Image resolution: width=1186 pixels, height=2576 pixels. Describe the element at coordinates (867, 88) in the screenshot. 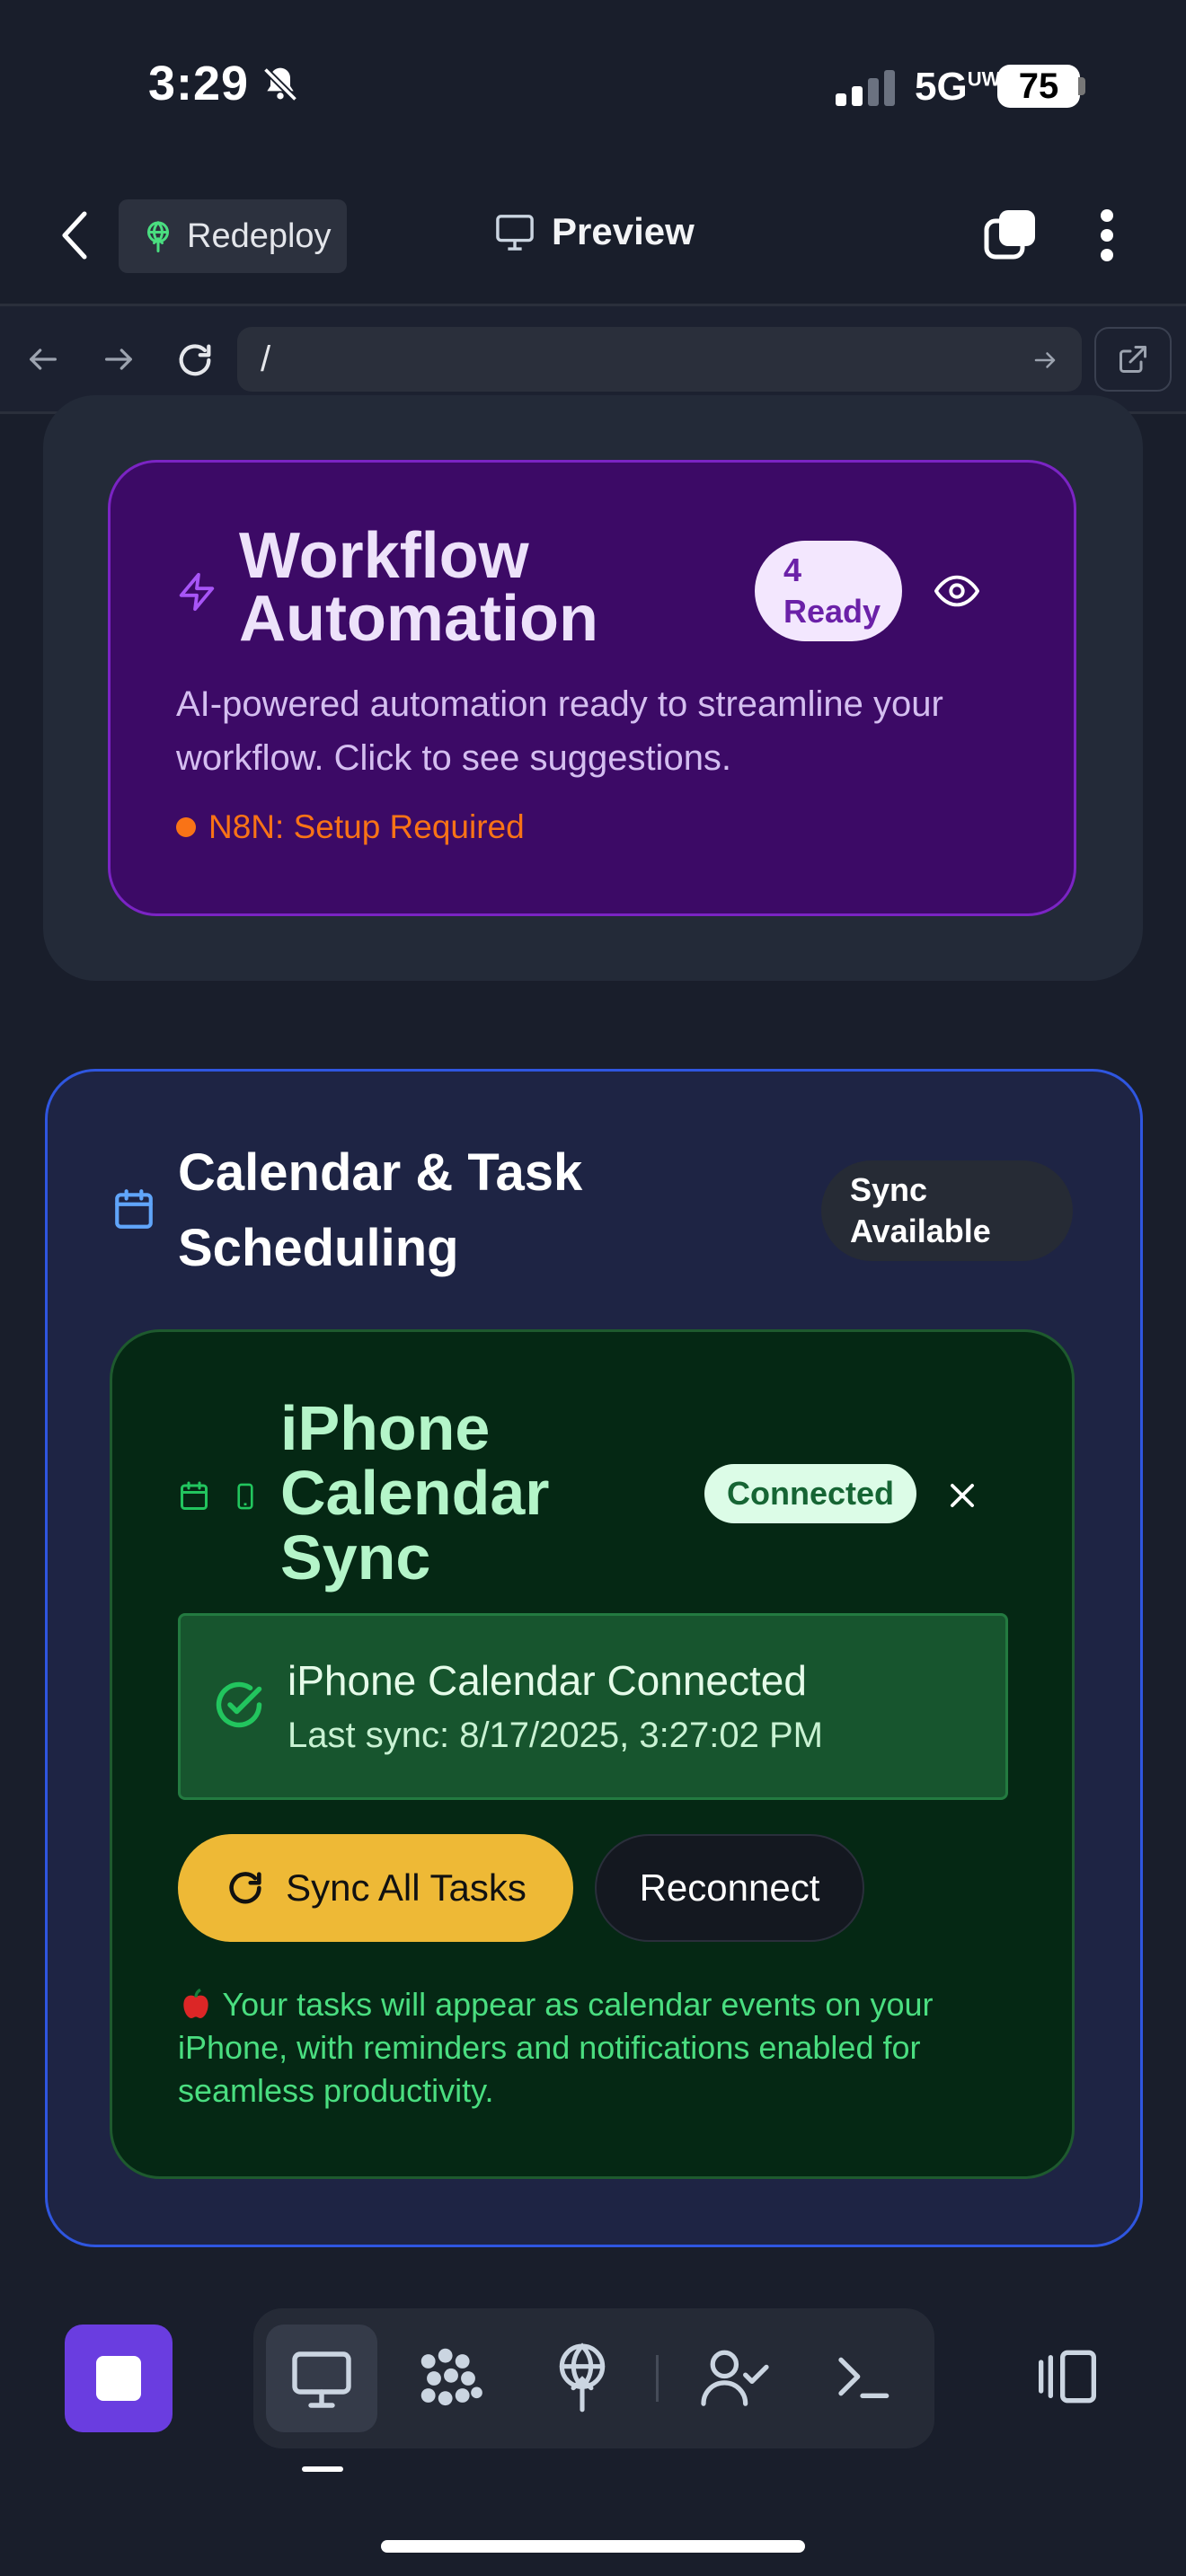

I see `signal-icon` at that location.